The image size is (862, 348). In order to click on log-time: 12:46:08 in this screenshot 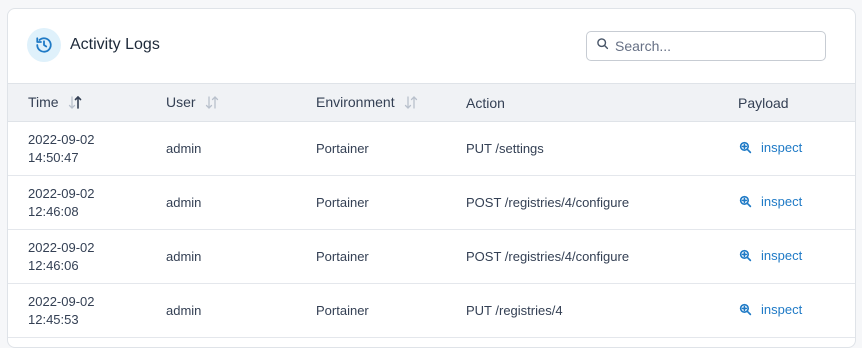, I will do `click(53, 211)`.